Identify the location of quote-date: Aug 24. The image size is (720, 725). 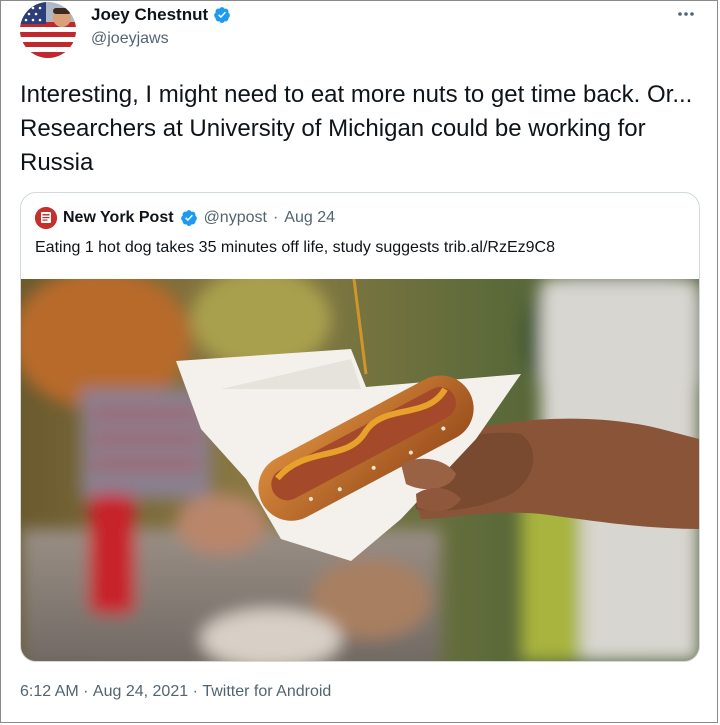
(309, 217).